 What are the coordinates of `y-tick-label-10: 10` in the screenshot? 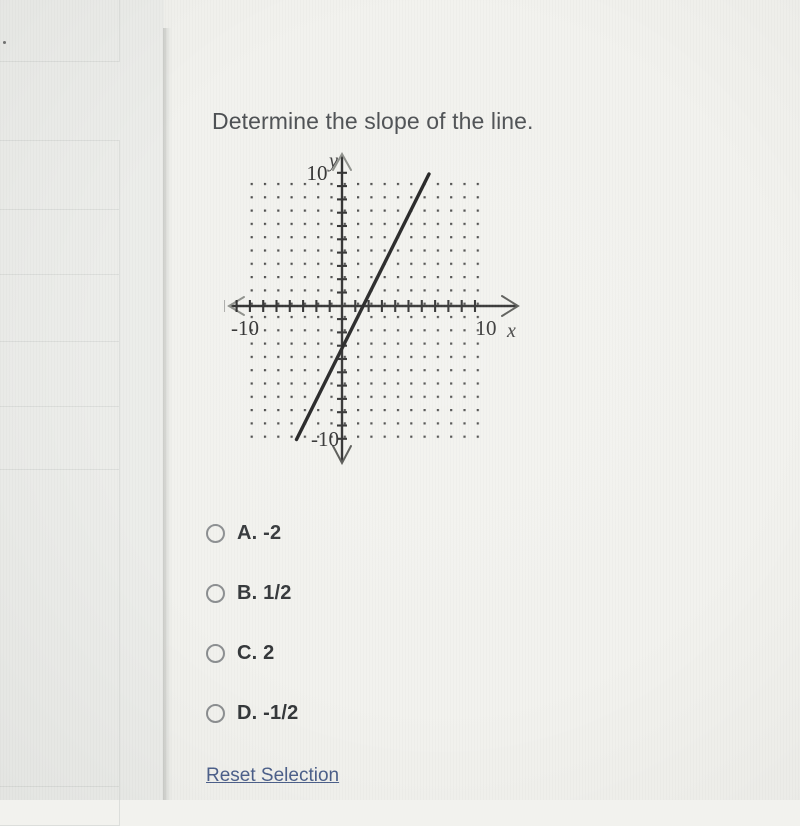 It's located at (317, 173).